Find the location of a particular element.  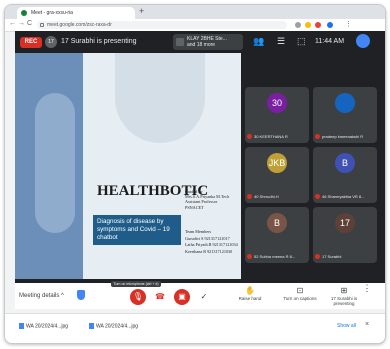

captions-label: Turn on captions is located at coordinates (300, 298).